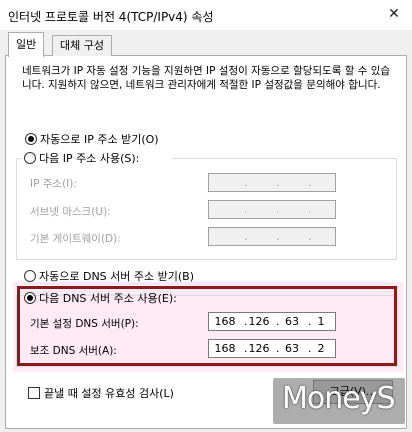 The image size is (412, 432). What do you see at coordinates (70, 212) in the screenshot?
I see `subnet-mask-label: 서브넷 마스크(U):` at bounding box center [70, 212].